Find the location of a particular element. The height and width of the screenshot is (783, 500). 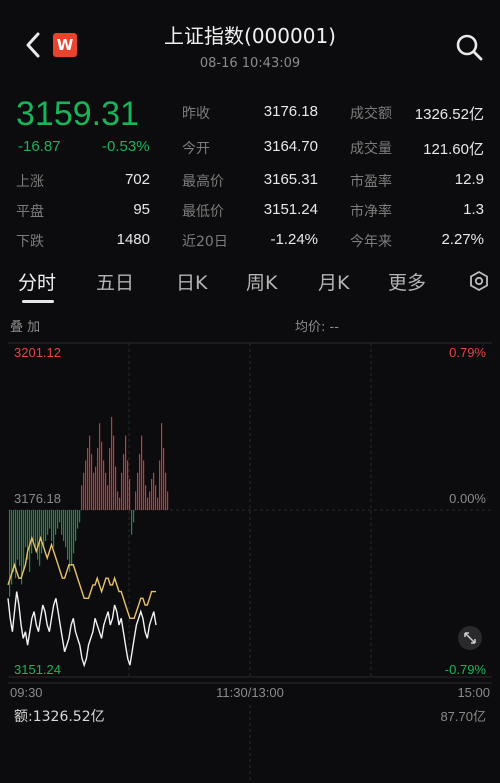

x-end-label: 15:00 is located at coordinates (473, 692).